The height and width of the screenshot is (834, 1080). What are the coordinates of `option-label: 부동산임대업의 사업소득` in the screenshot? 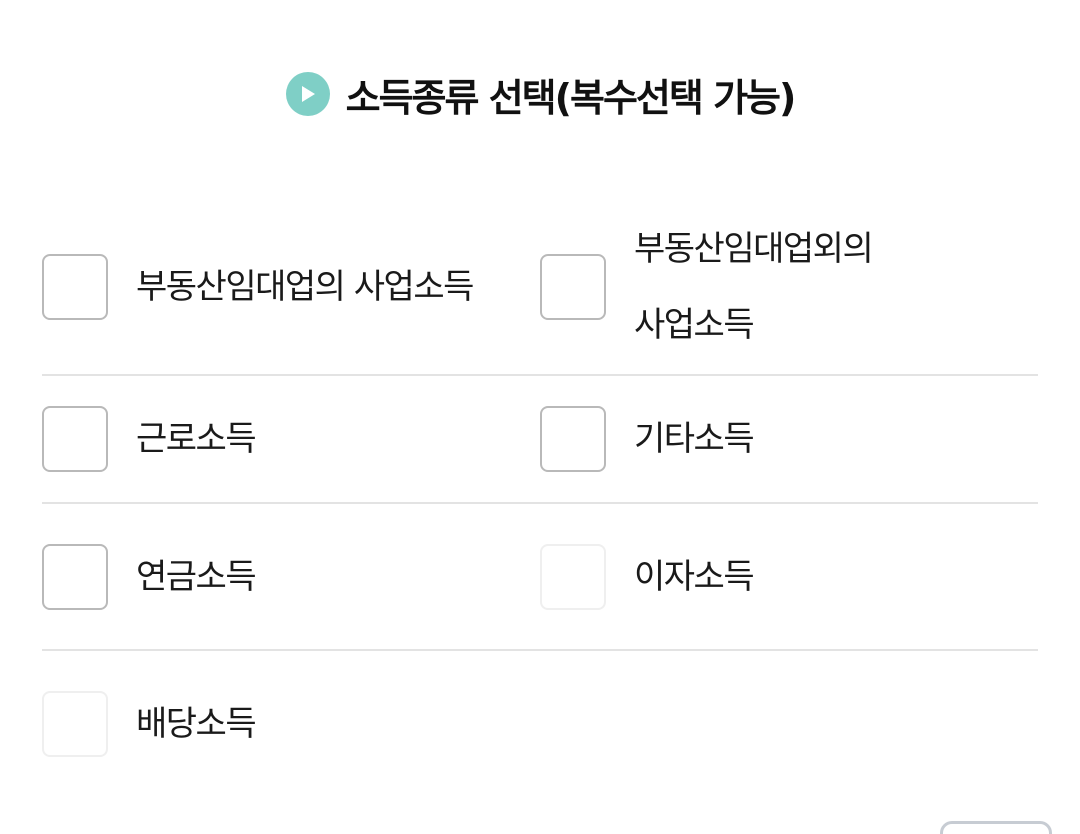 It's located at (305, 287).